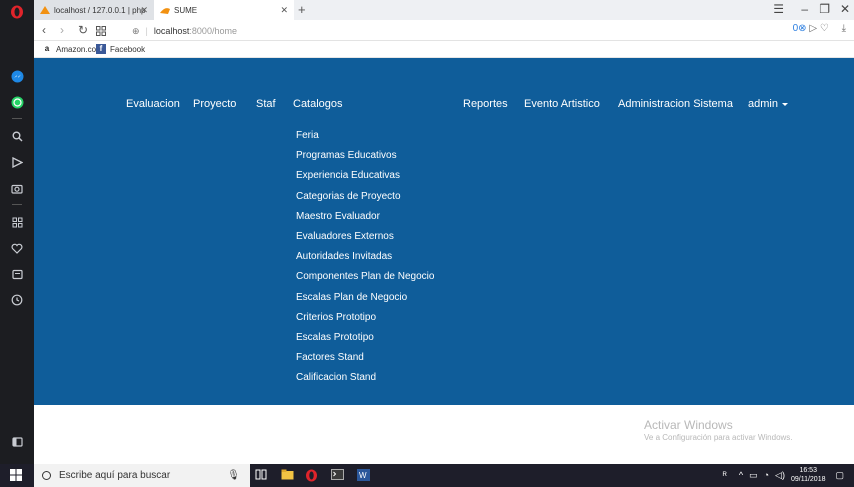 Image resolution: width=854 pixels, height=487 pixels. What do you see at coordinates (16, 476) in the screenshot?
I see `windows-start-icon` at bounding box center [16, 476].